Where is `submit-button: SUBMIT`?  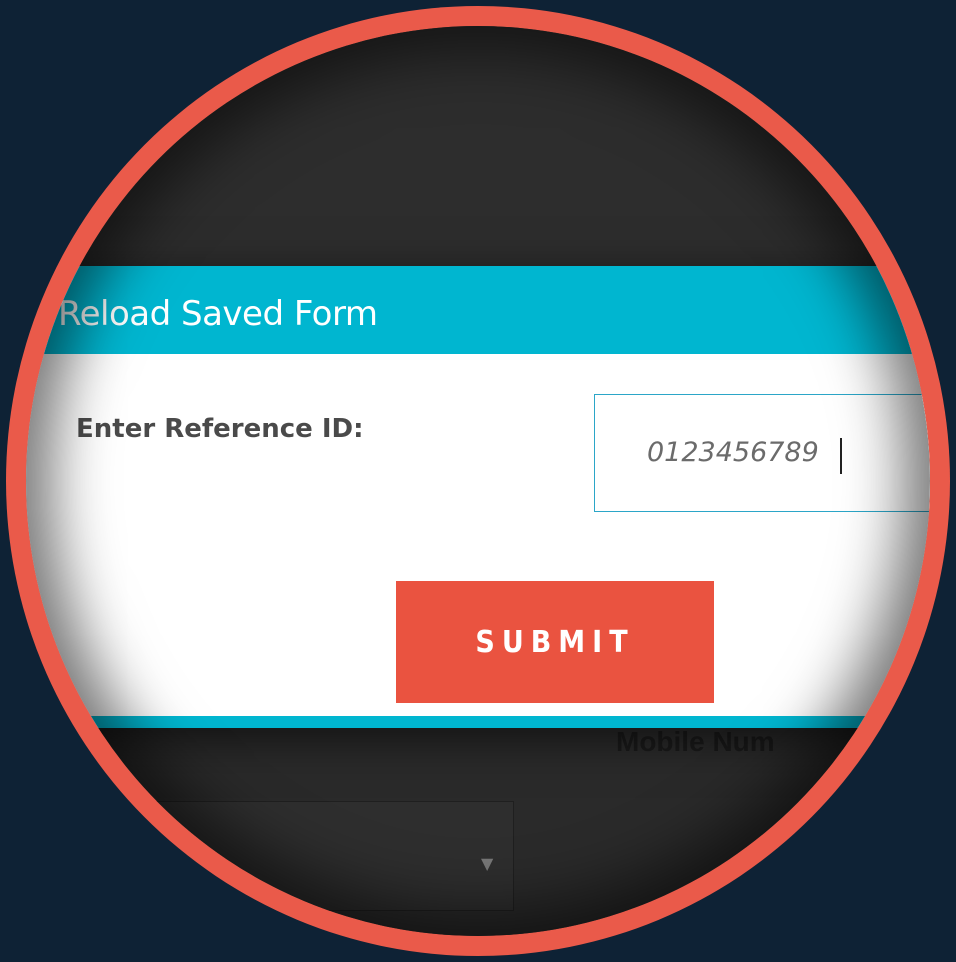 submit-button: SUBMIT is located at coordinates (555, 642).